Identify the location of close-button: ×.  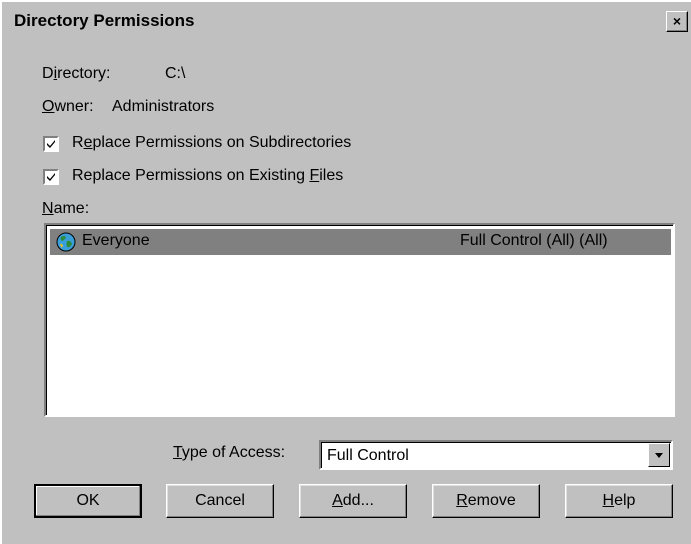
(677, 21).